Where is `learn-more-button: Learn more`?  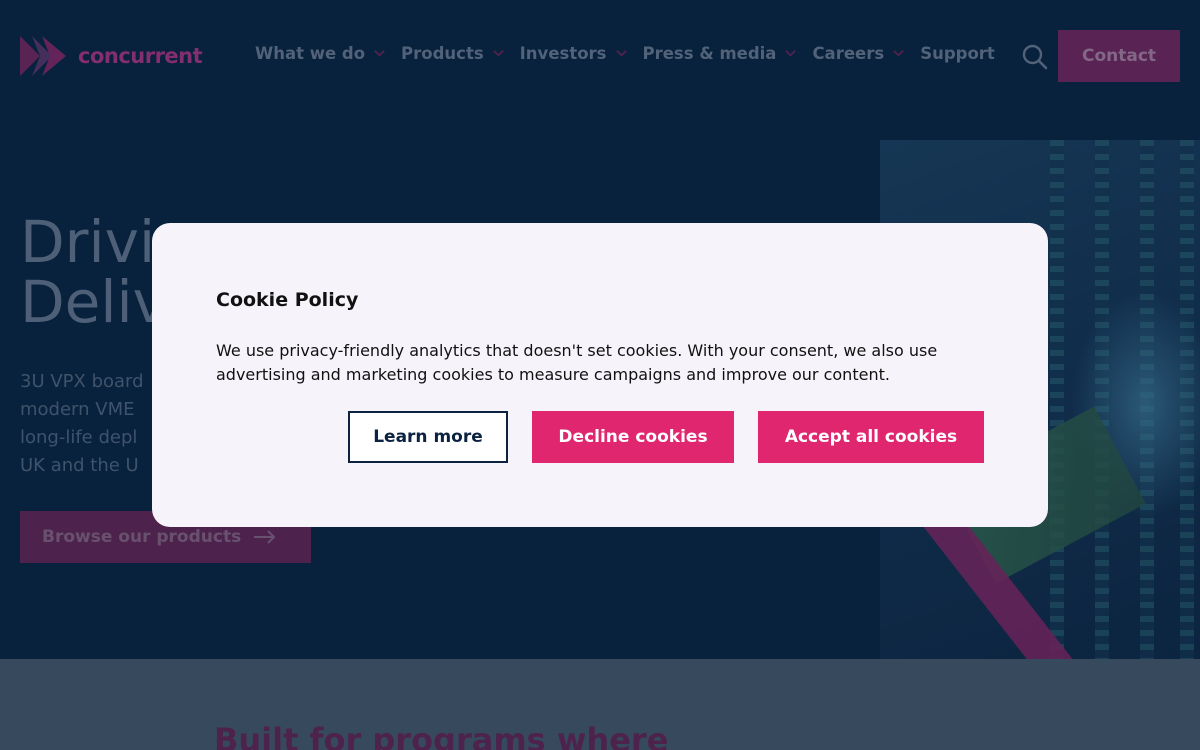 learn-more-button: Learn more is located at coordinates (428, 437).